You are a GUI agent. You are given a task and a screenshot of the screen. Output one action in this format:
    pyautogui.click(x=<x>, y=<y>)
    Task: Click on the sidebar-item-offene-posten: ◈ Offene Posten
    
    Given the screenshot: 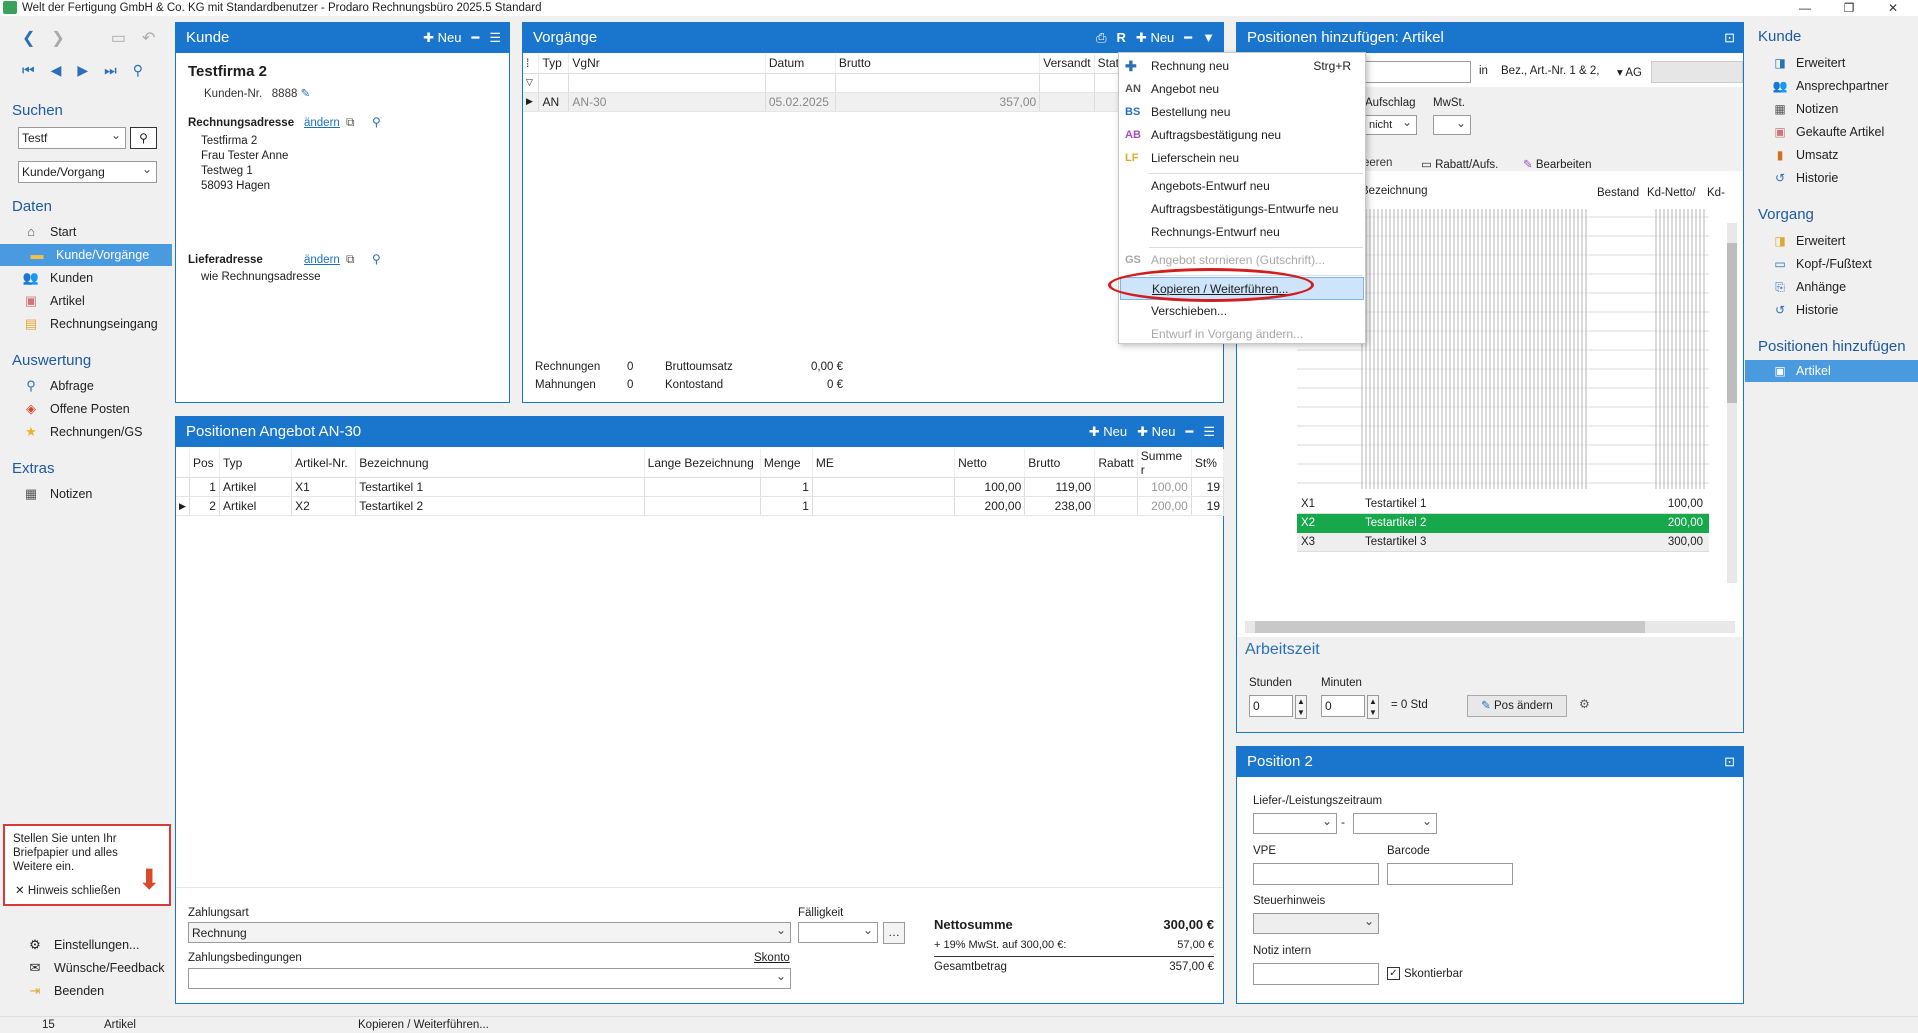 What is the action you would take?
    pyautogui.click(x=102, y=409)
    